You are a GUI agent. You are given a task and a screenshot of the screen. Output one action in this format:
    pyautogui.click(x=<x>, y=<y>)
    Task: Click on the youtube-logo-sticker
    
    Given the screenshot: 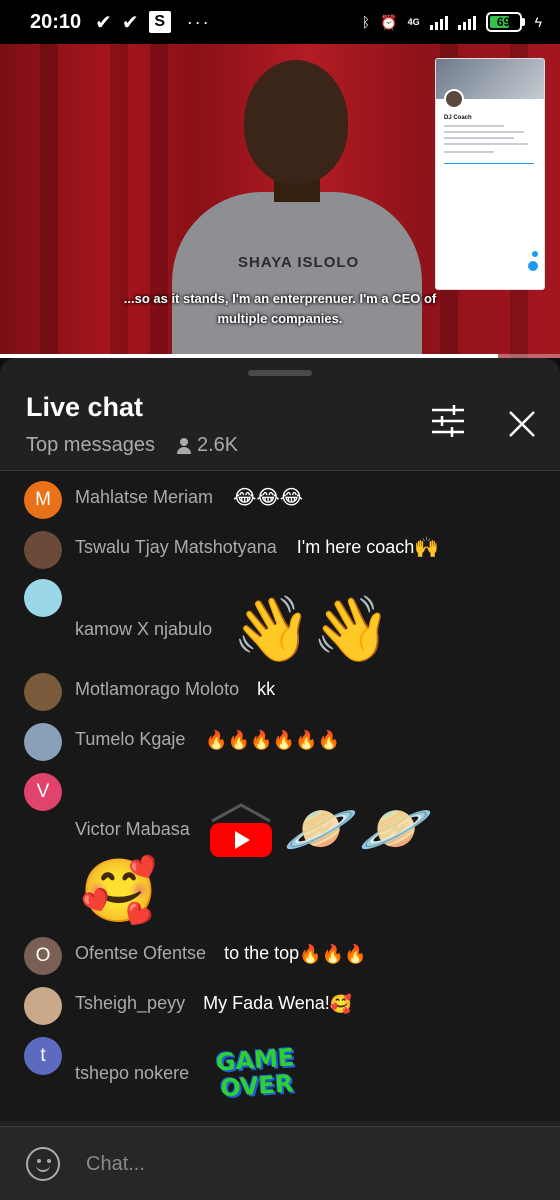 What is the action you would take?
    pyautogui.click(x=241, y=829)
    